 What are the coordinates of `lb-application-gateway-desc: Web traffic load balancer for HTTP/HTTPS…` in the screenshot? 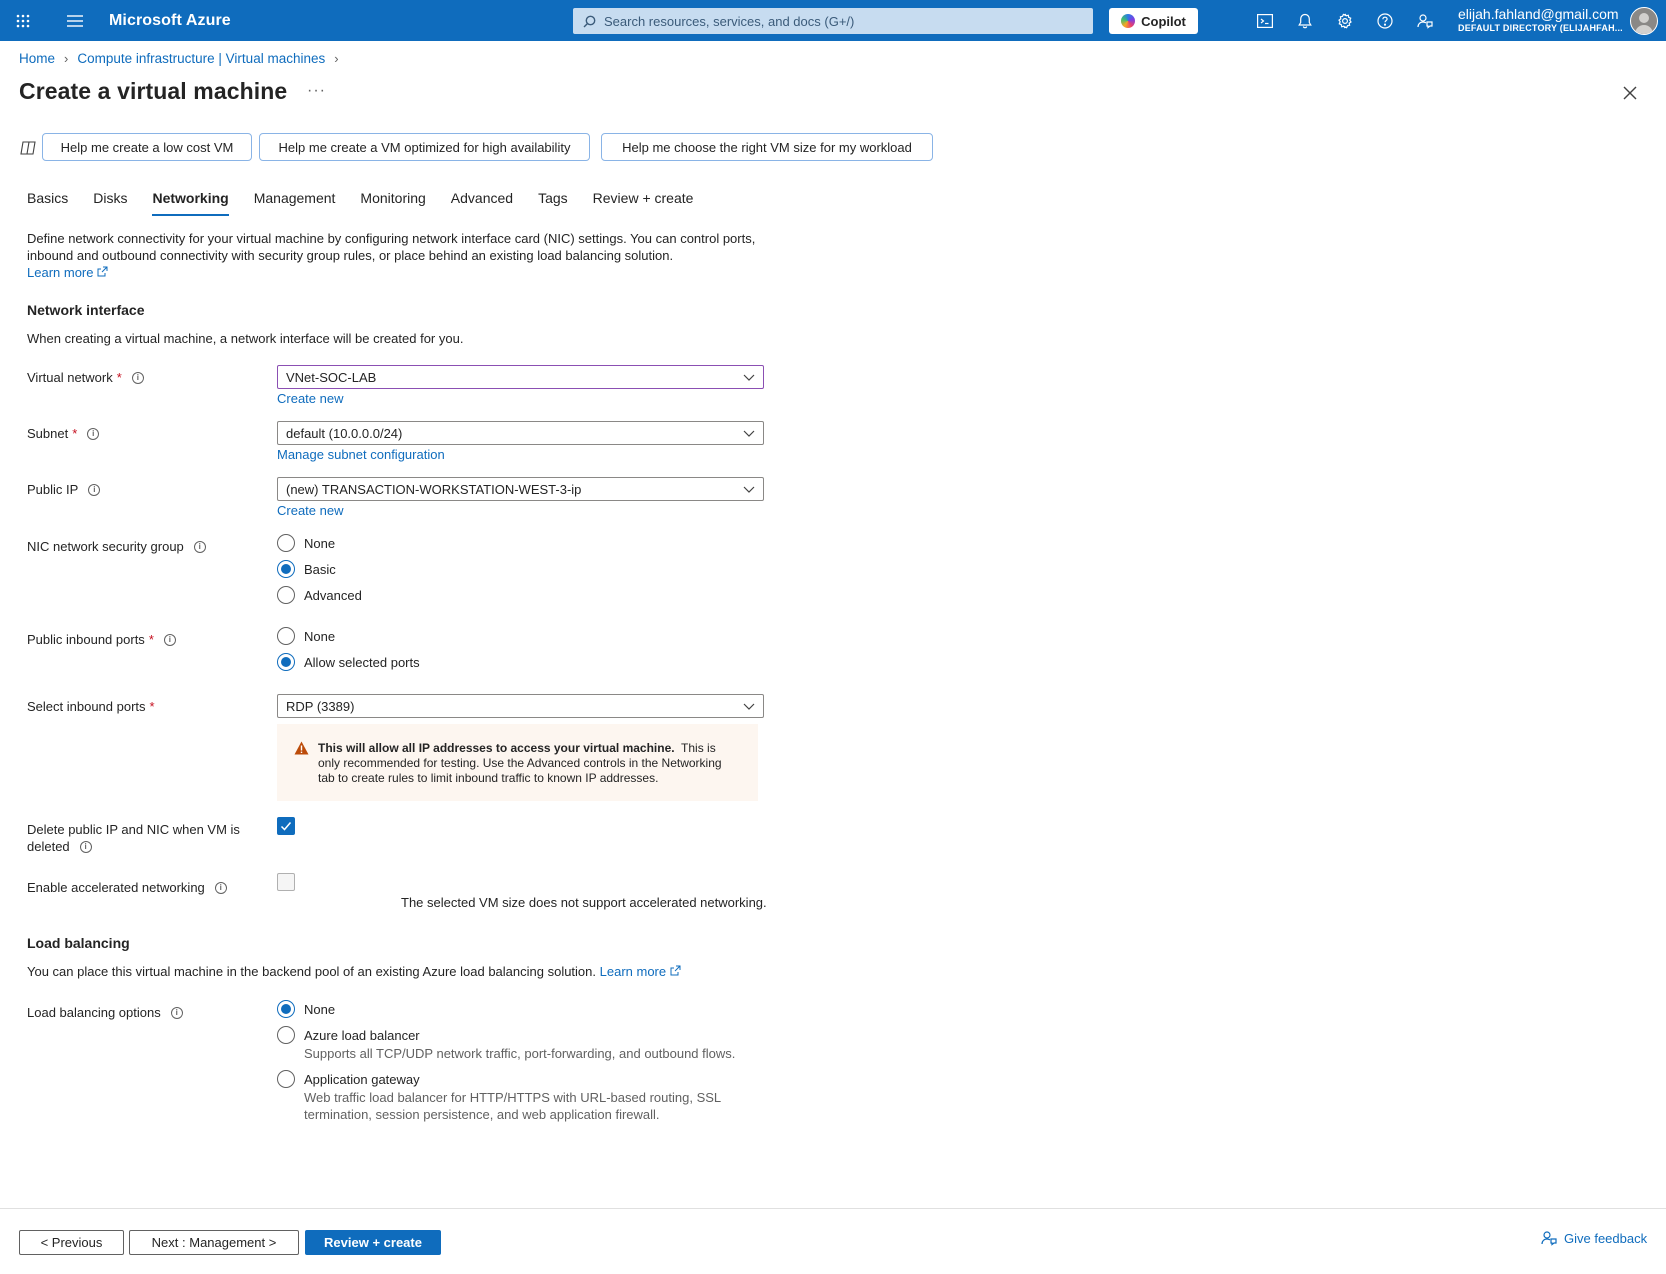 It's located at (513, 1106).